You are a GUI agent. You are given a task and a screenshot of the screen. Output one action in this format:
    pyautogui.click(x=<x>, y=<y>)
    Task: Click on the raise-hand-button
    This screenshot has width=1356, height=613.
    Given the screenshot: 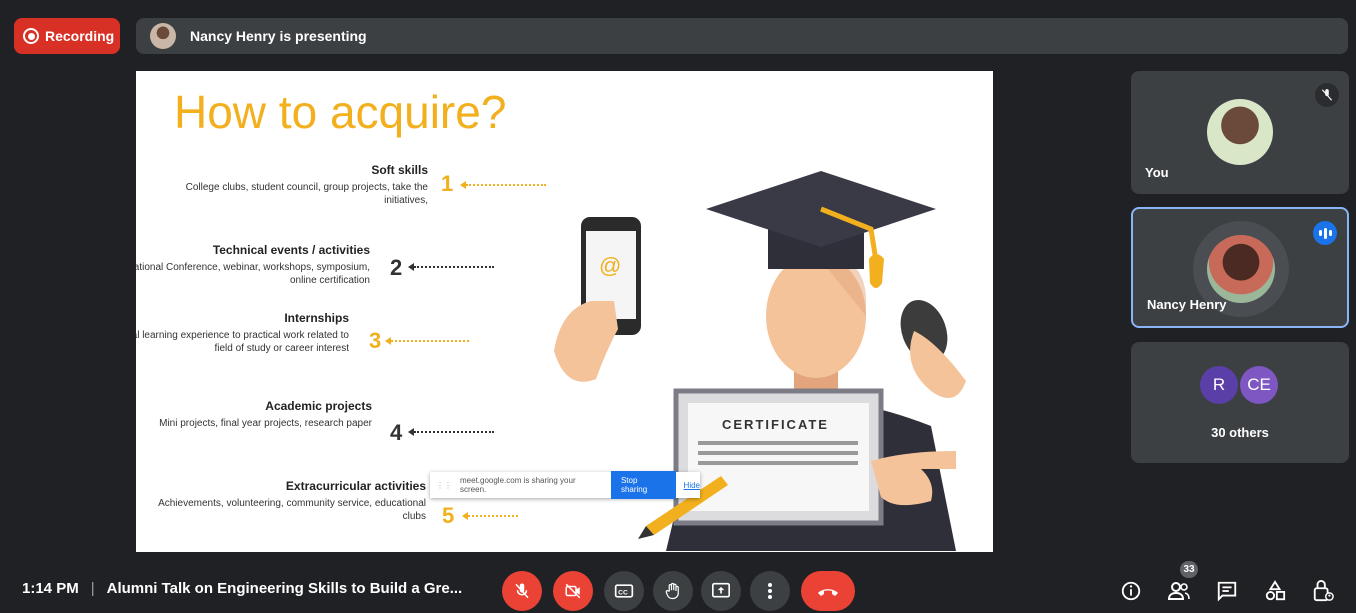 What is the action you would take?
    pyautogui.click(x=673, y=591)
    